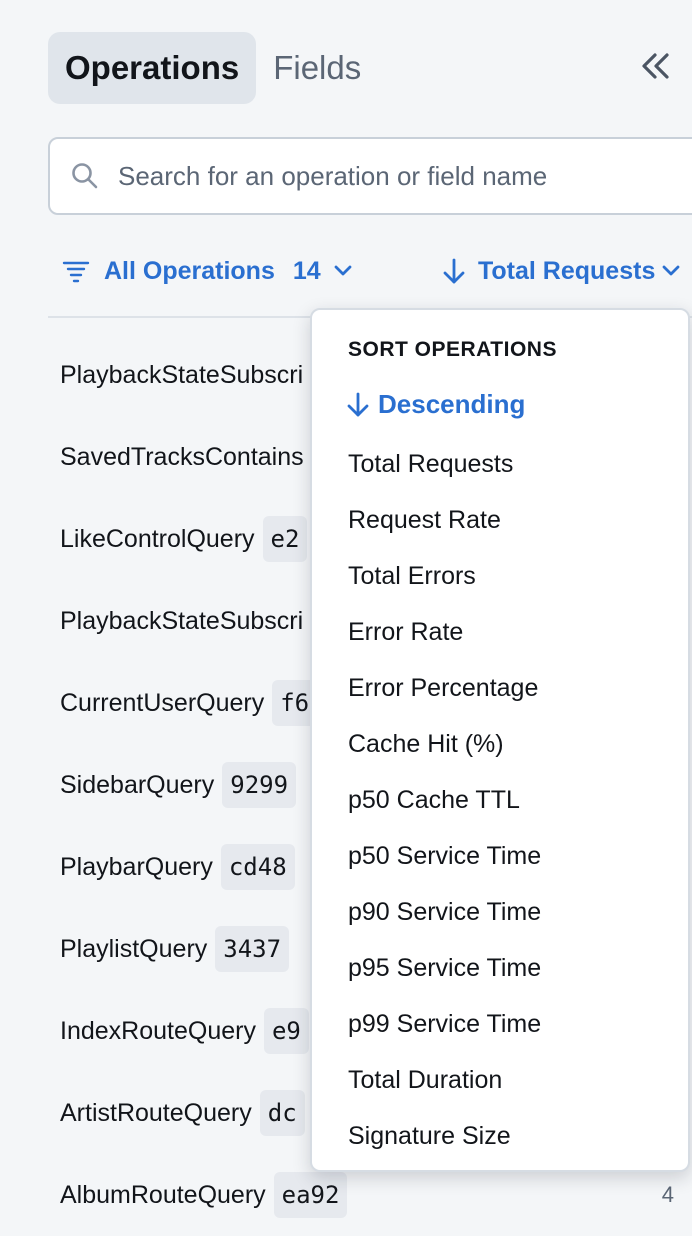 The width and height of the screenshot is (692, 1236). What do you see at coordinates (162, 702) in the screenshot?
I see `operation-name: CurrentUserQuery` at bounding box center [162, 702].